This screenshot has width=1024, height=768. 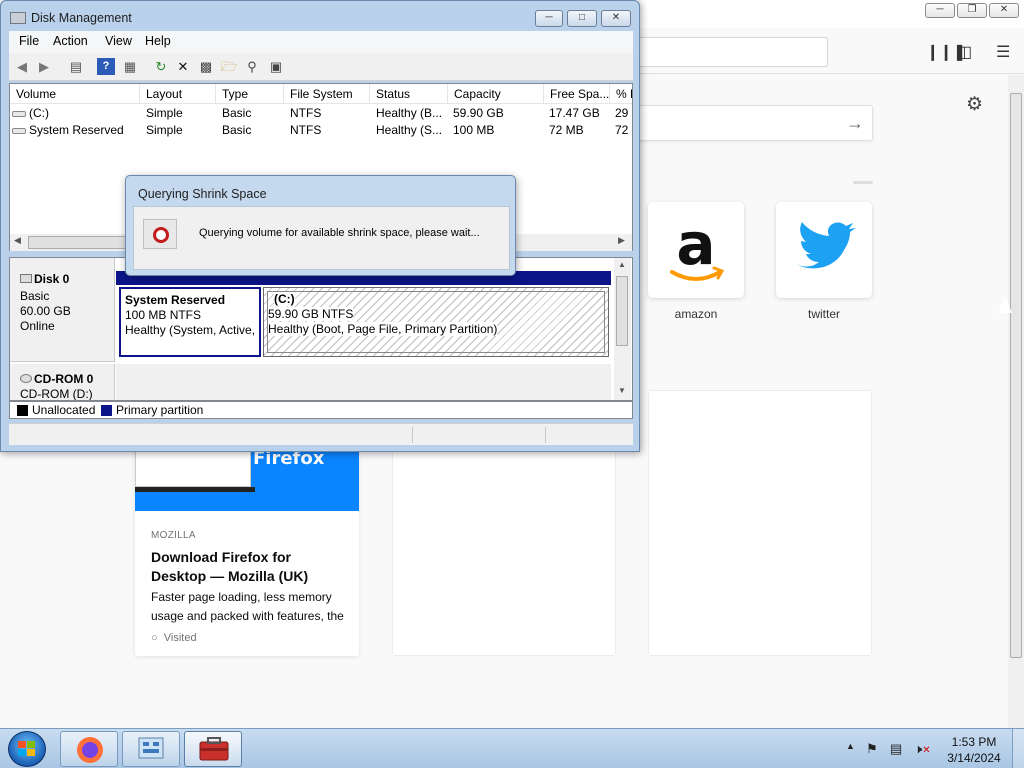 I want to click on col-volume: Volume, so click(x=75, y=94).